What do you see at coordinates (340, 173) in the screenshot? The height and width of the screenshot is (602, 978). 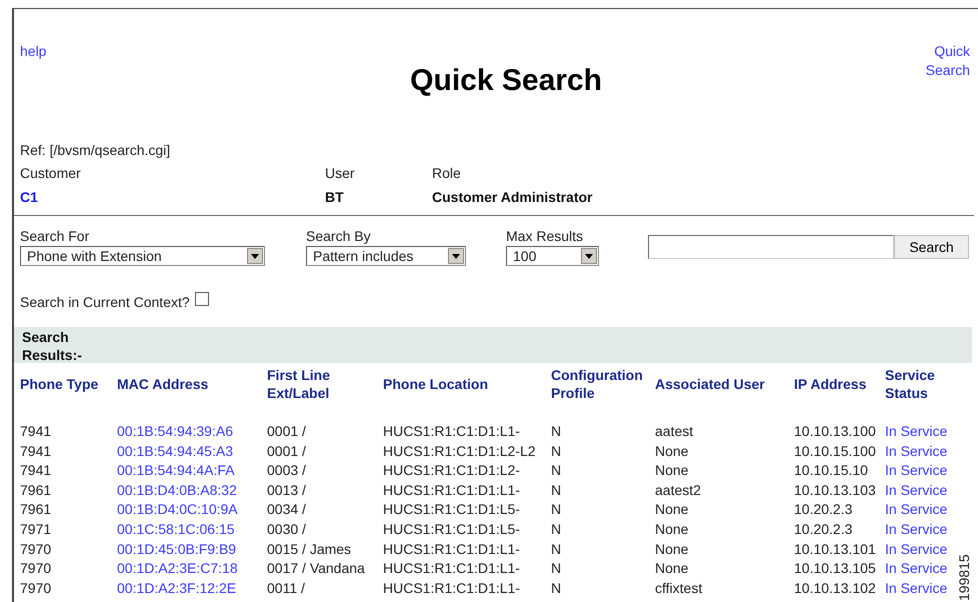 I see `context-label: User` at bounding box center [340, 173].